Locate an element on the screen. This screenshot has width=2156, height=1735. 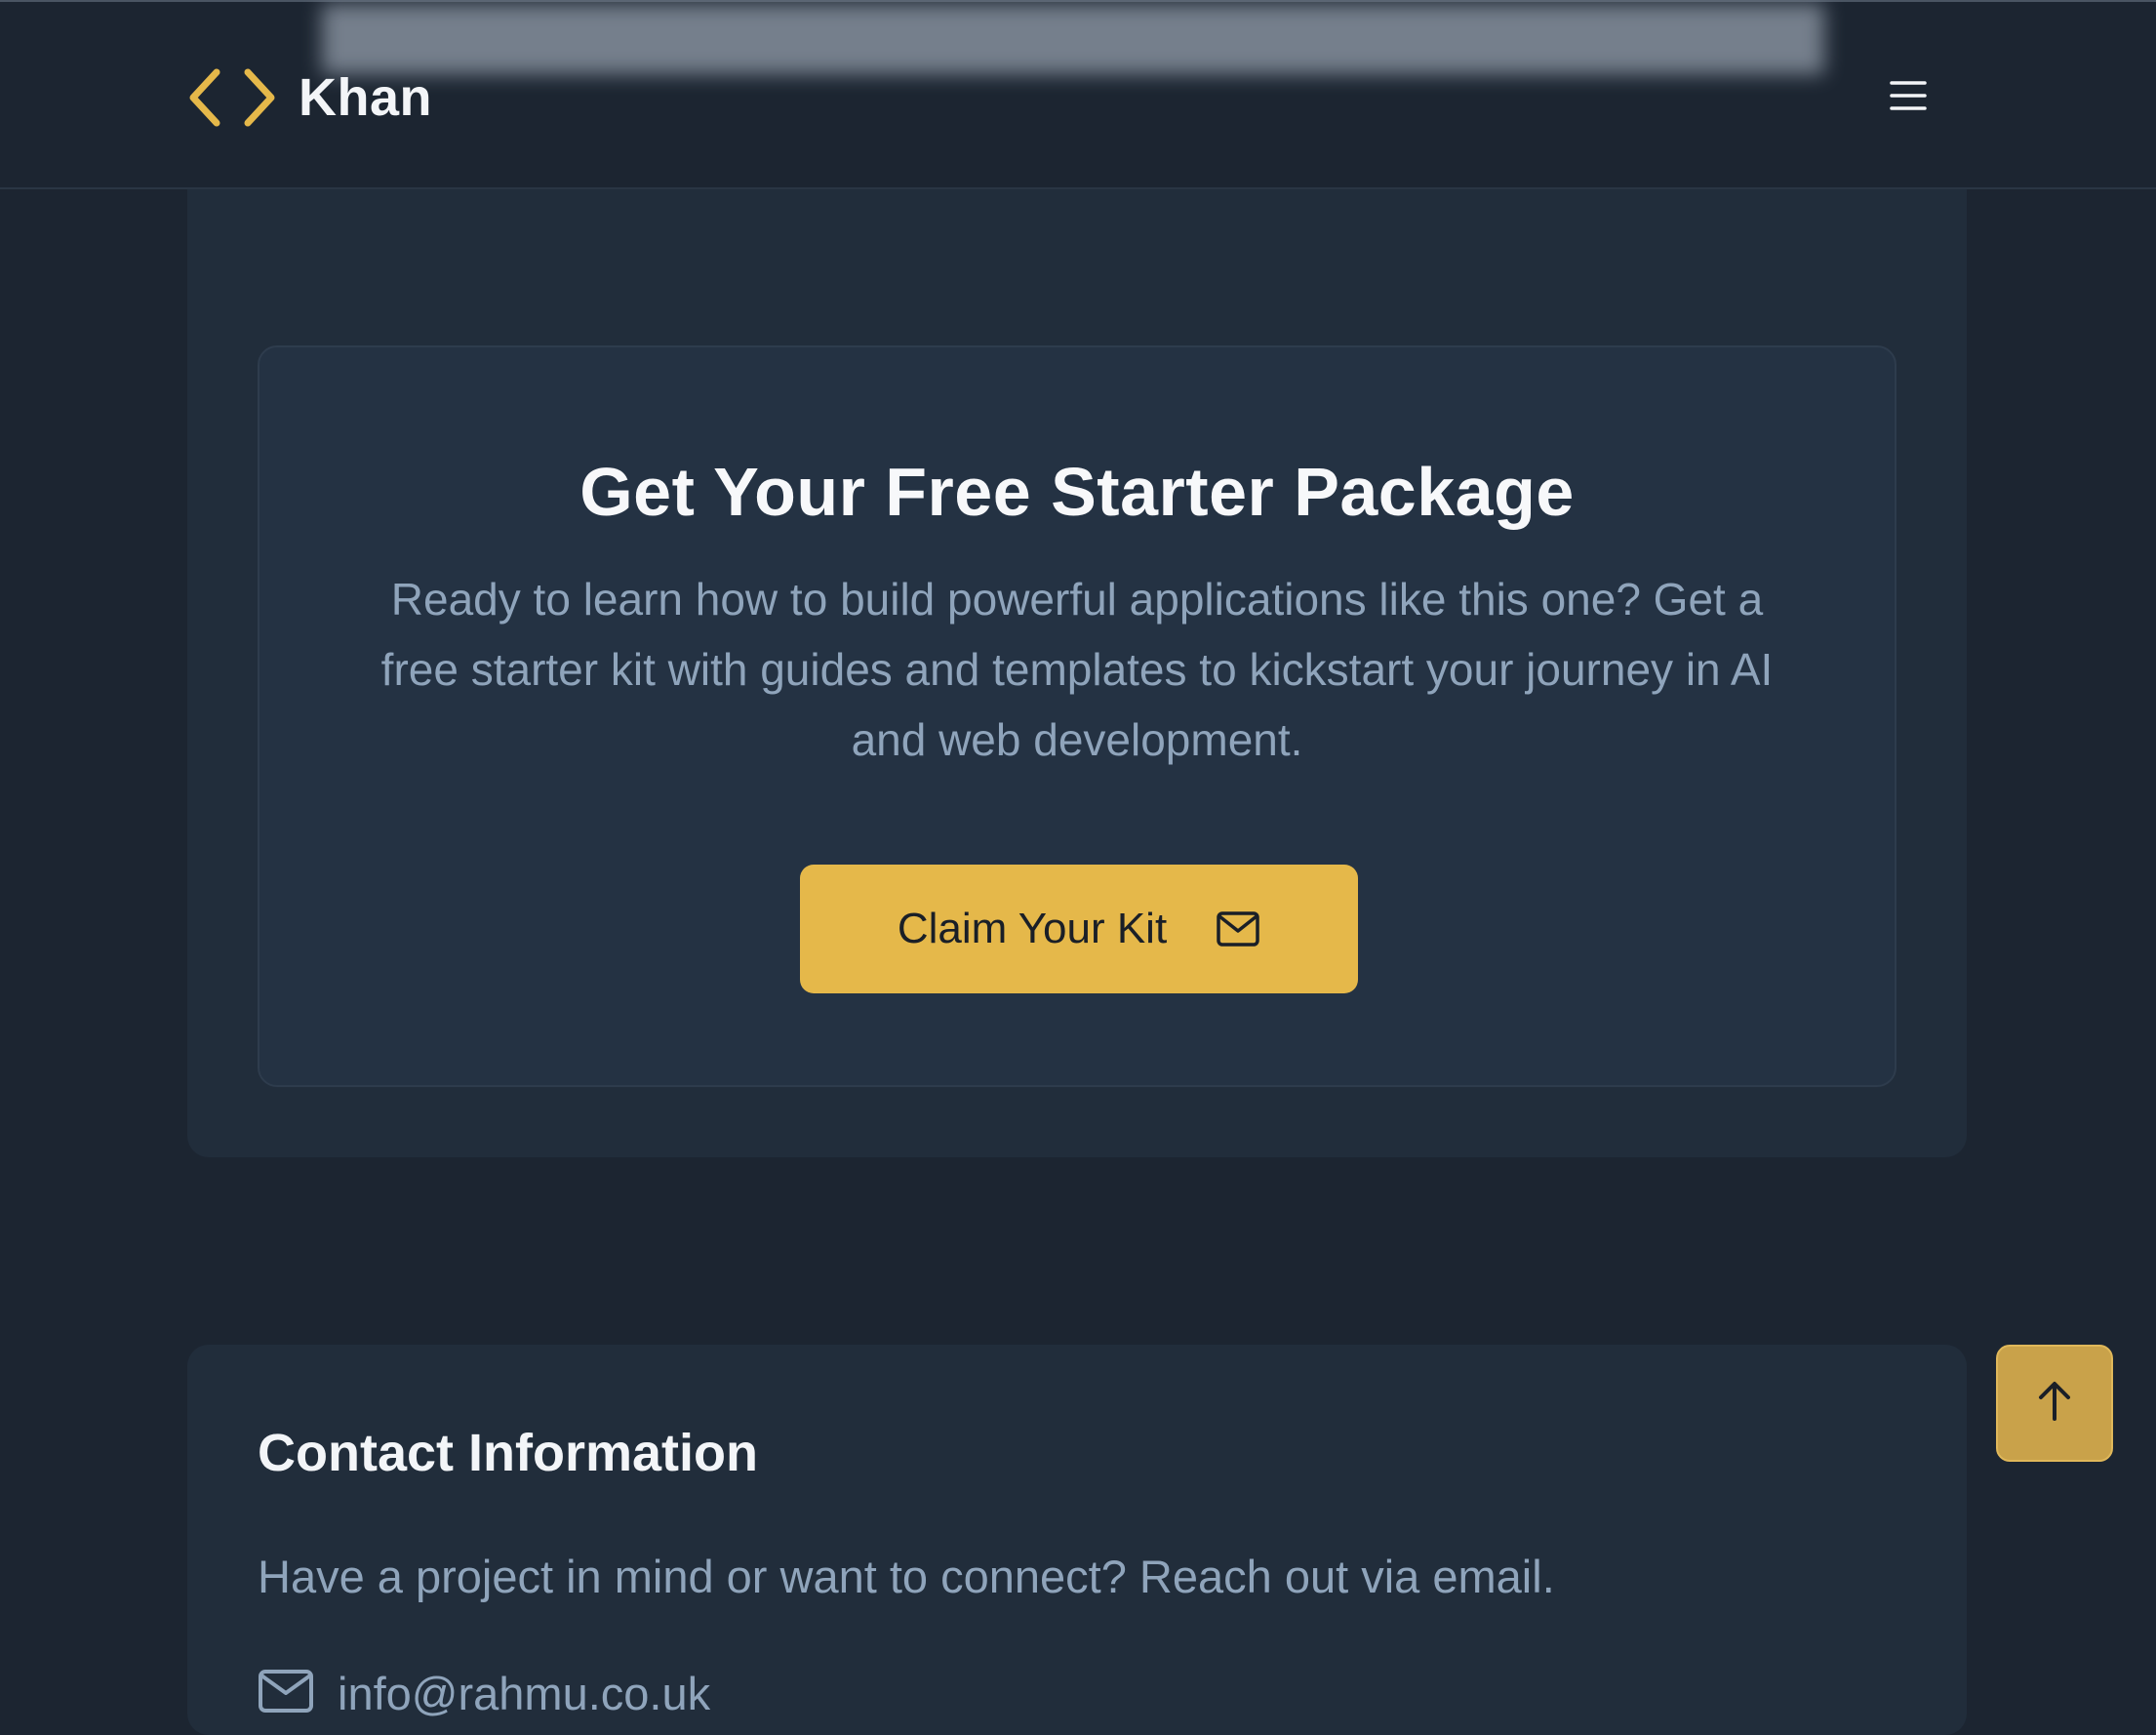
arrow-up-icon is located at coordinates (2054, 1404).